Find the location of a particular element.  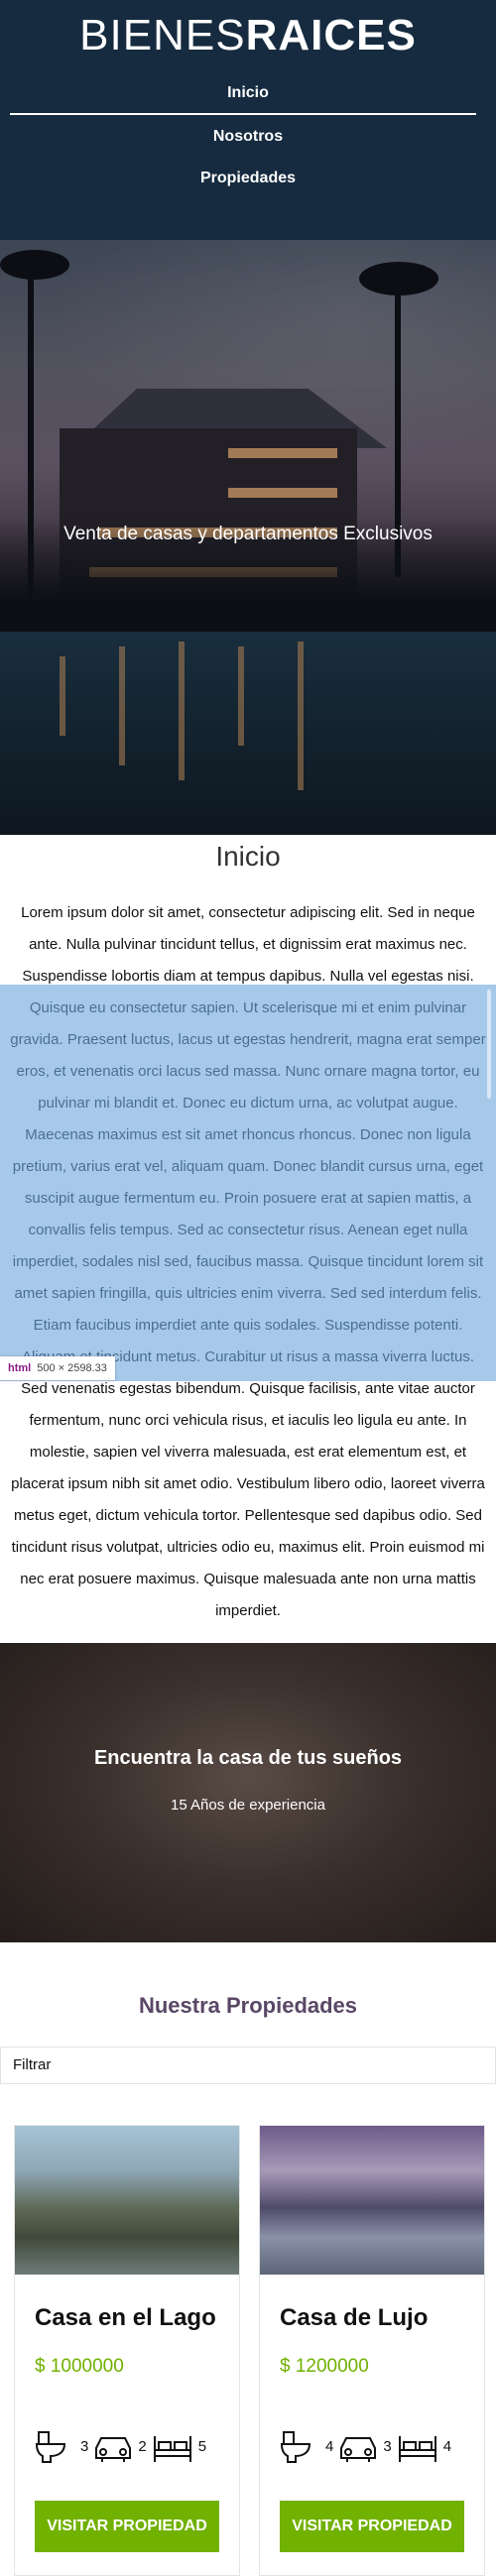

amenities: 4 3 4 is located at coordinates (365, 2446).